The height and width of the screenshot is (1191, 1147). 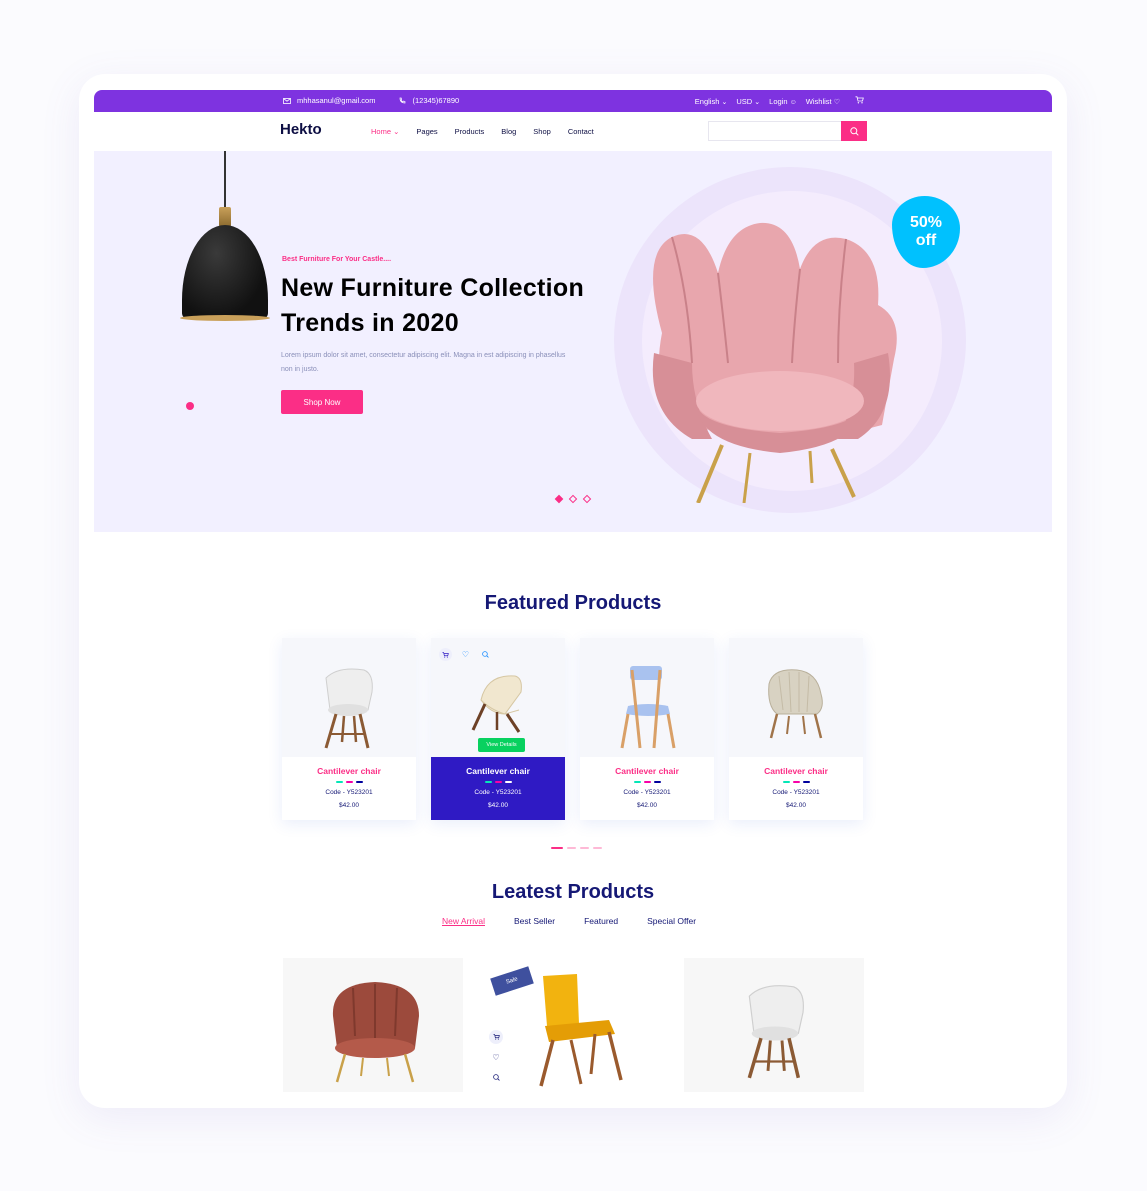 What do you see at coordinates (225, 217) in the screenshot?
I see `lamp-neck` at bounding box center [225, 217].